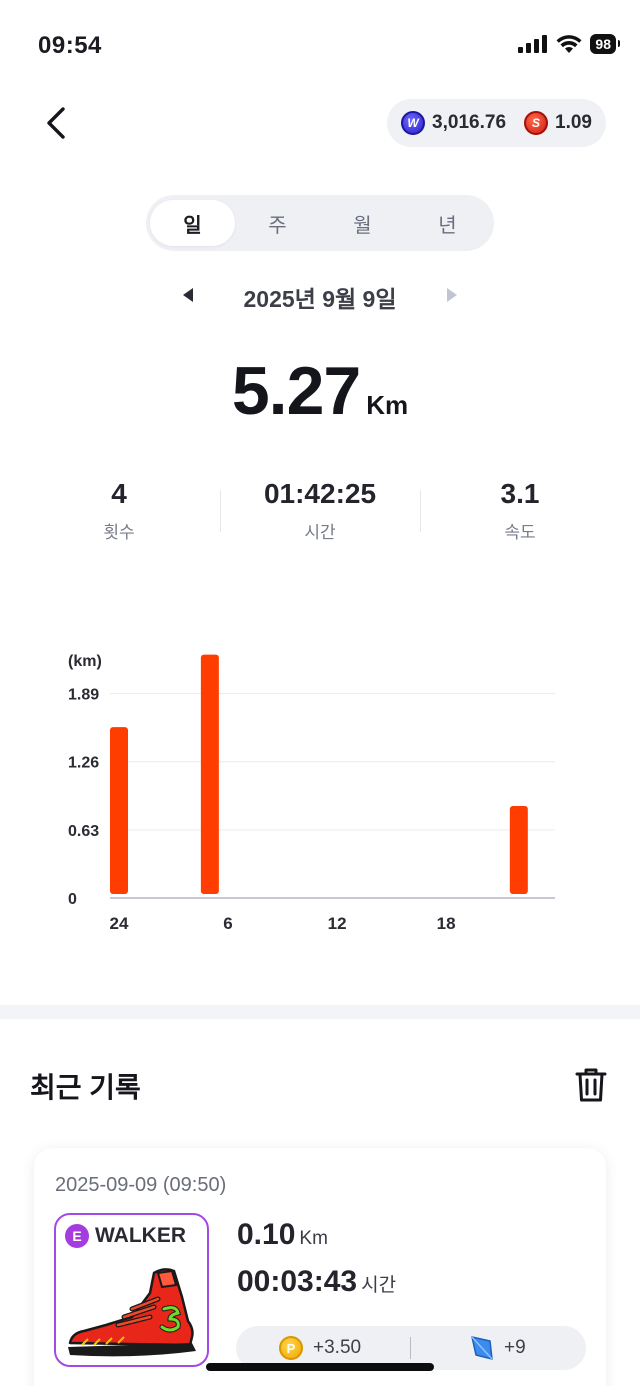  I want to click on next-date-button, so click(452, 295).